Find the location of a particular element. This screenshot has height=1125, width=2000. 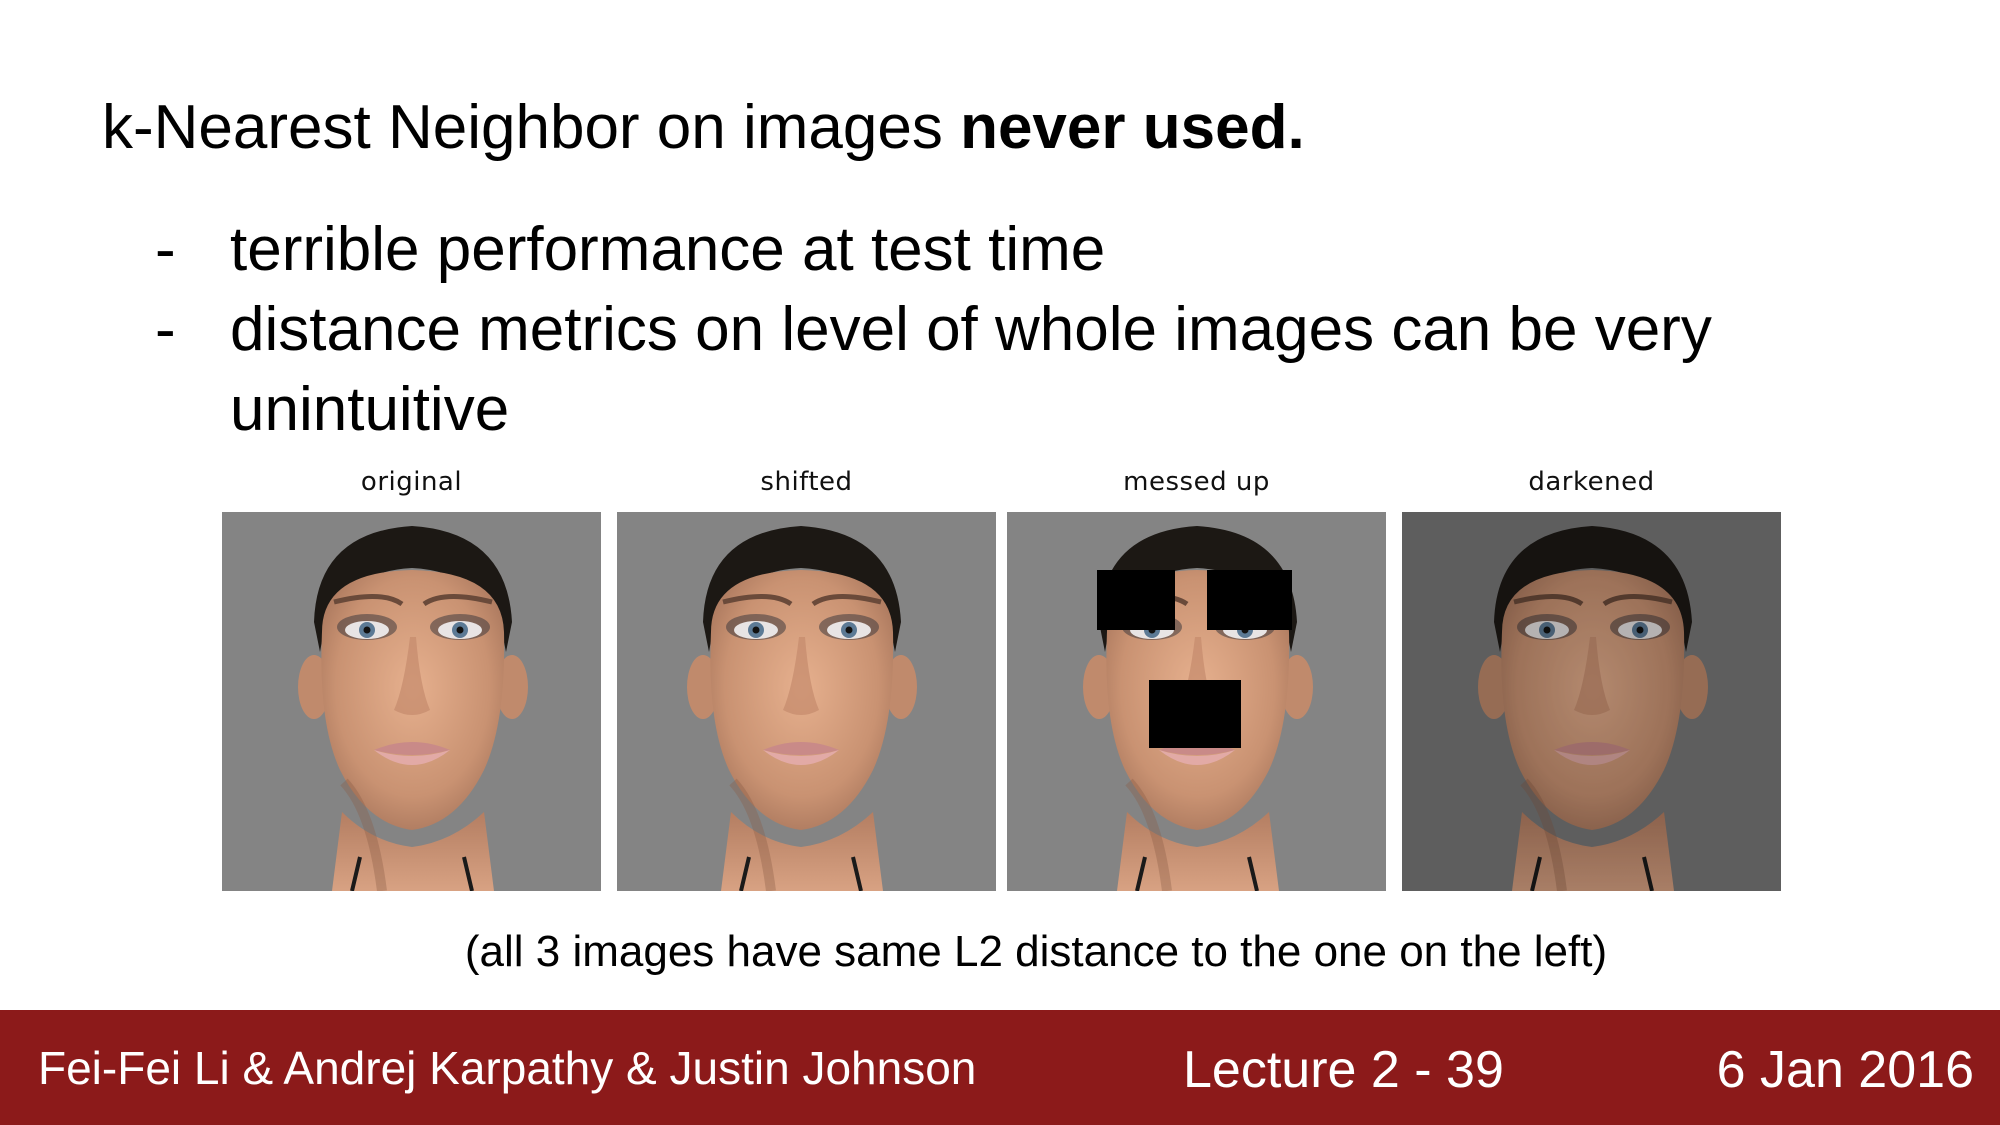

title-plain: k-Nearest Neighbor on images is located at coordinates (531, 127).